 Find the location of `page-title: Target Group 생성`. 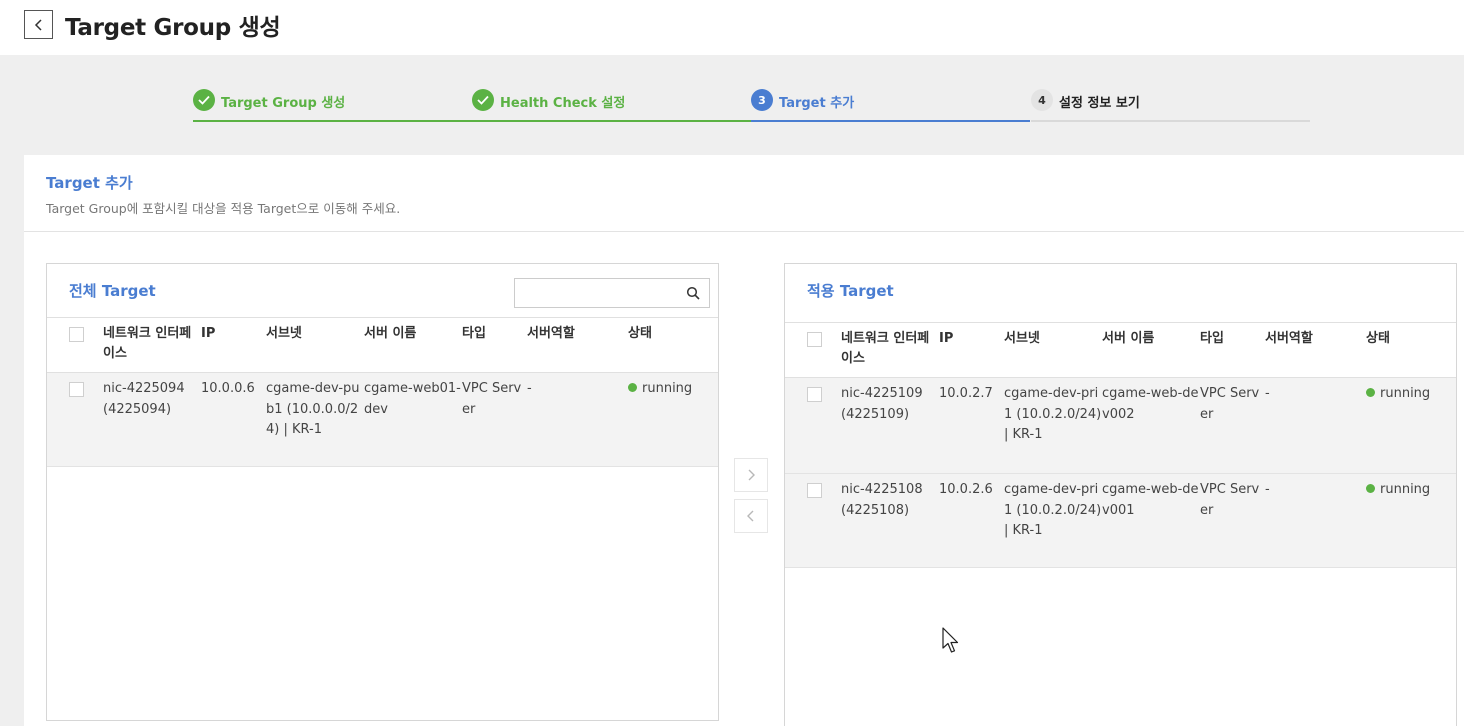

page-title: Target Group 생성 is located at coordinates (173, 28).